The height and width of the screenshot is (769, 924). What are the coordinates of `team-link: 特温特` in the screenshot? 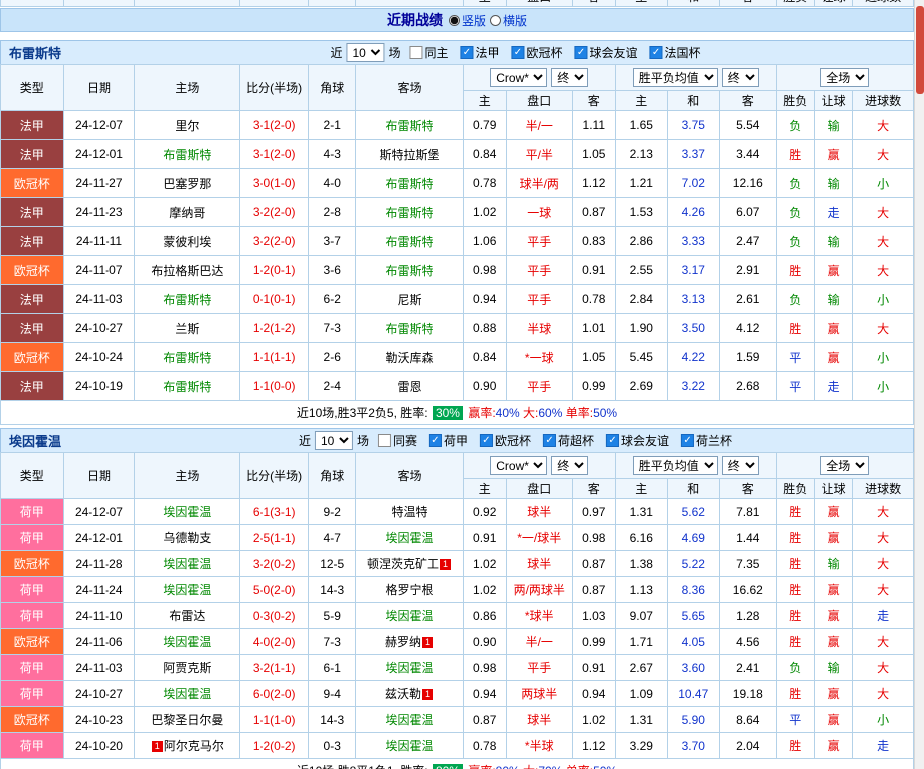 It's located at (409, 512).